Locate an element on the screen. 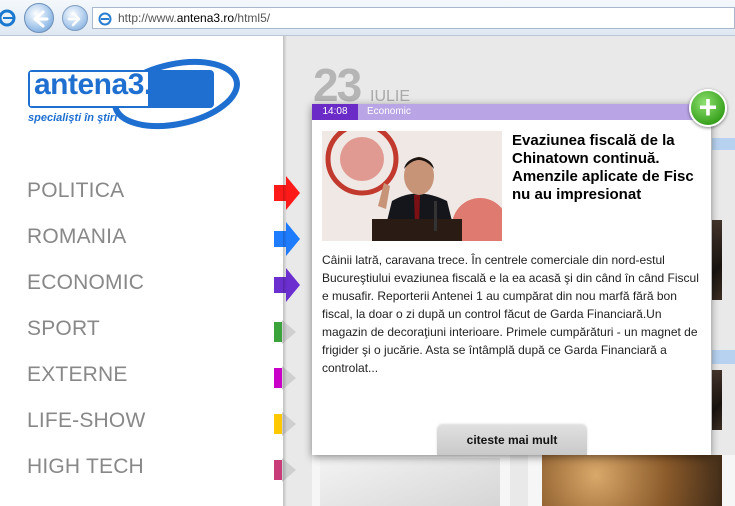 The width and height of the screenshot is (735, 506). menu-item-economic: ECONOMIC is located at coordinates (150, 289).